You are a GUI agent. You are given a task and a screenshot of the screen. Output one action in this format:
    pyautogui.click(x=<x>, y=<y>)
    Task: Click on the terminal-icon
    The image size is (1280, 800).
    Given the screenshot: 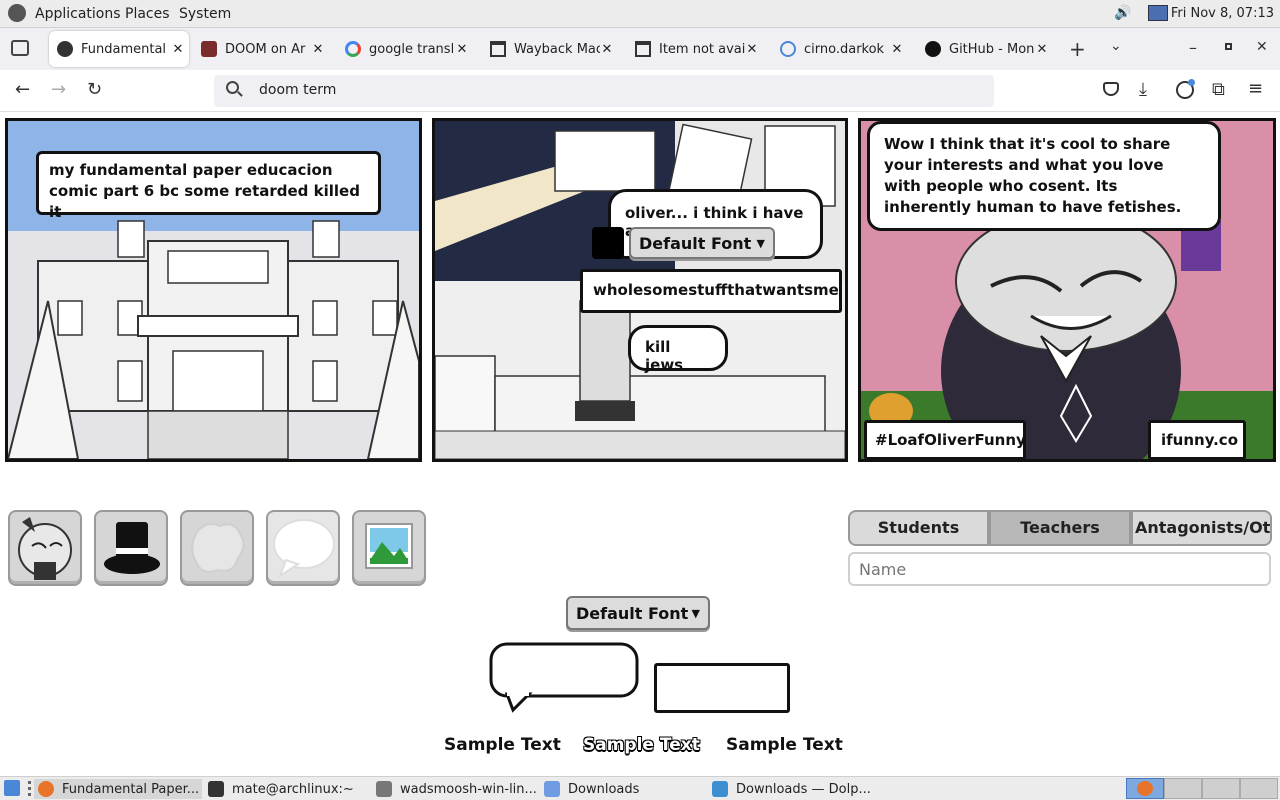 What is the action you would take?
    pyautogui.click(x=216, y=789)
    